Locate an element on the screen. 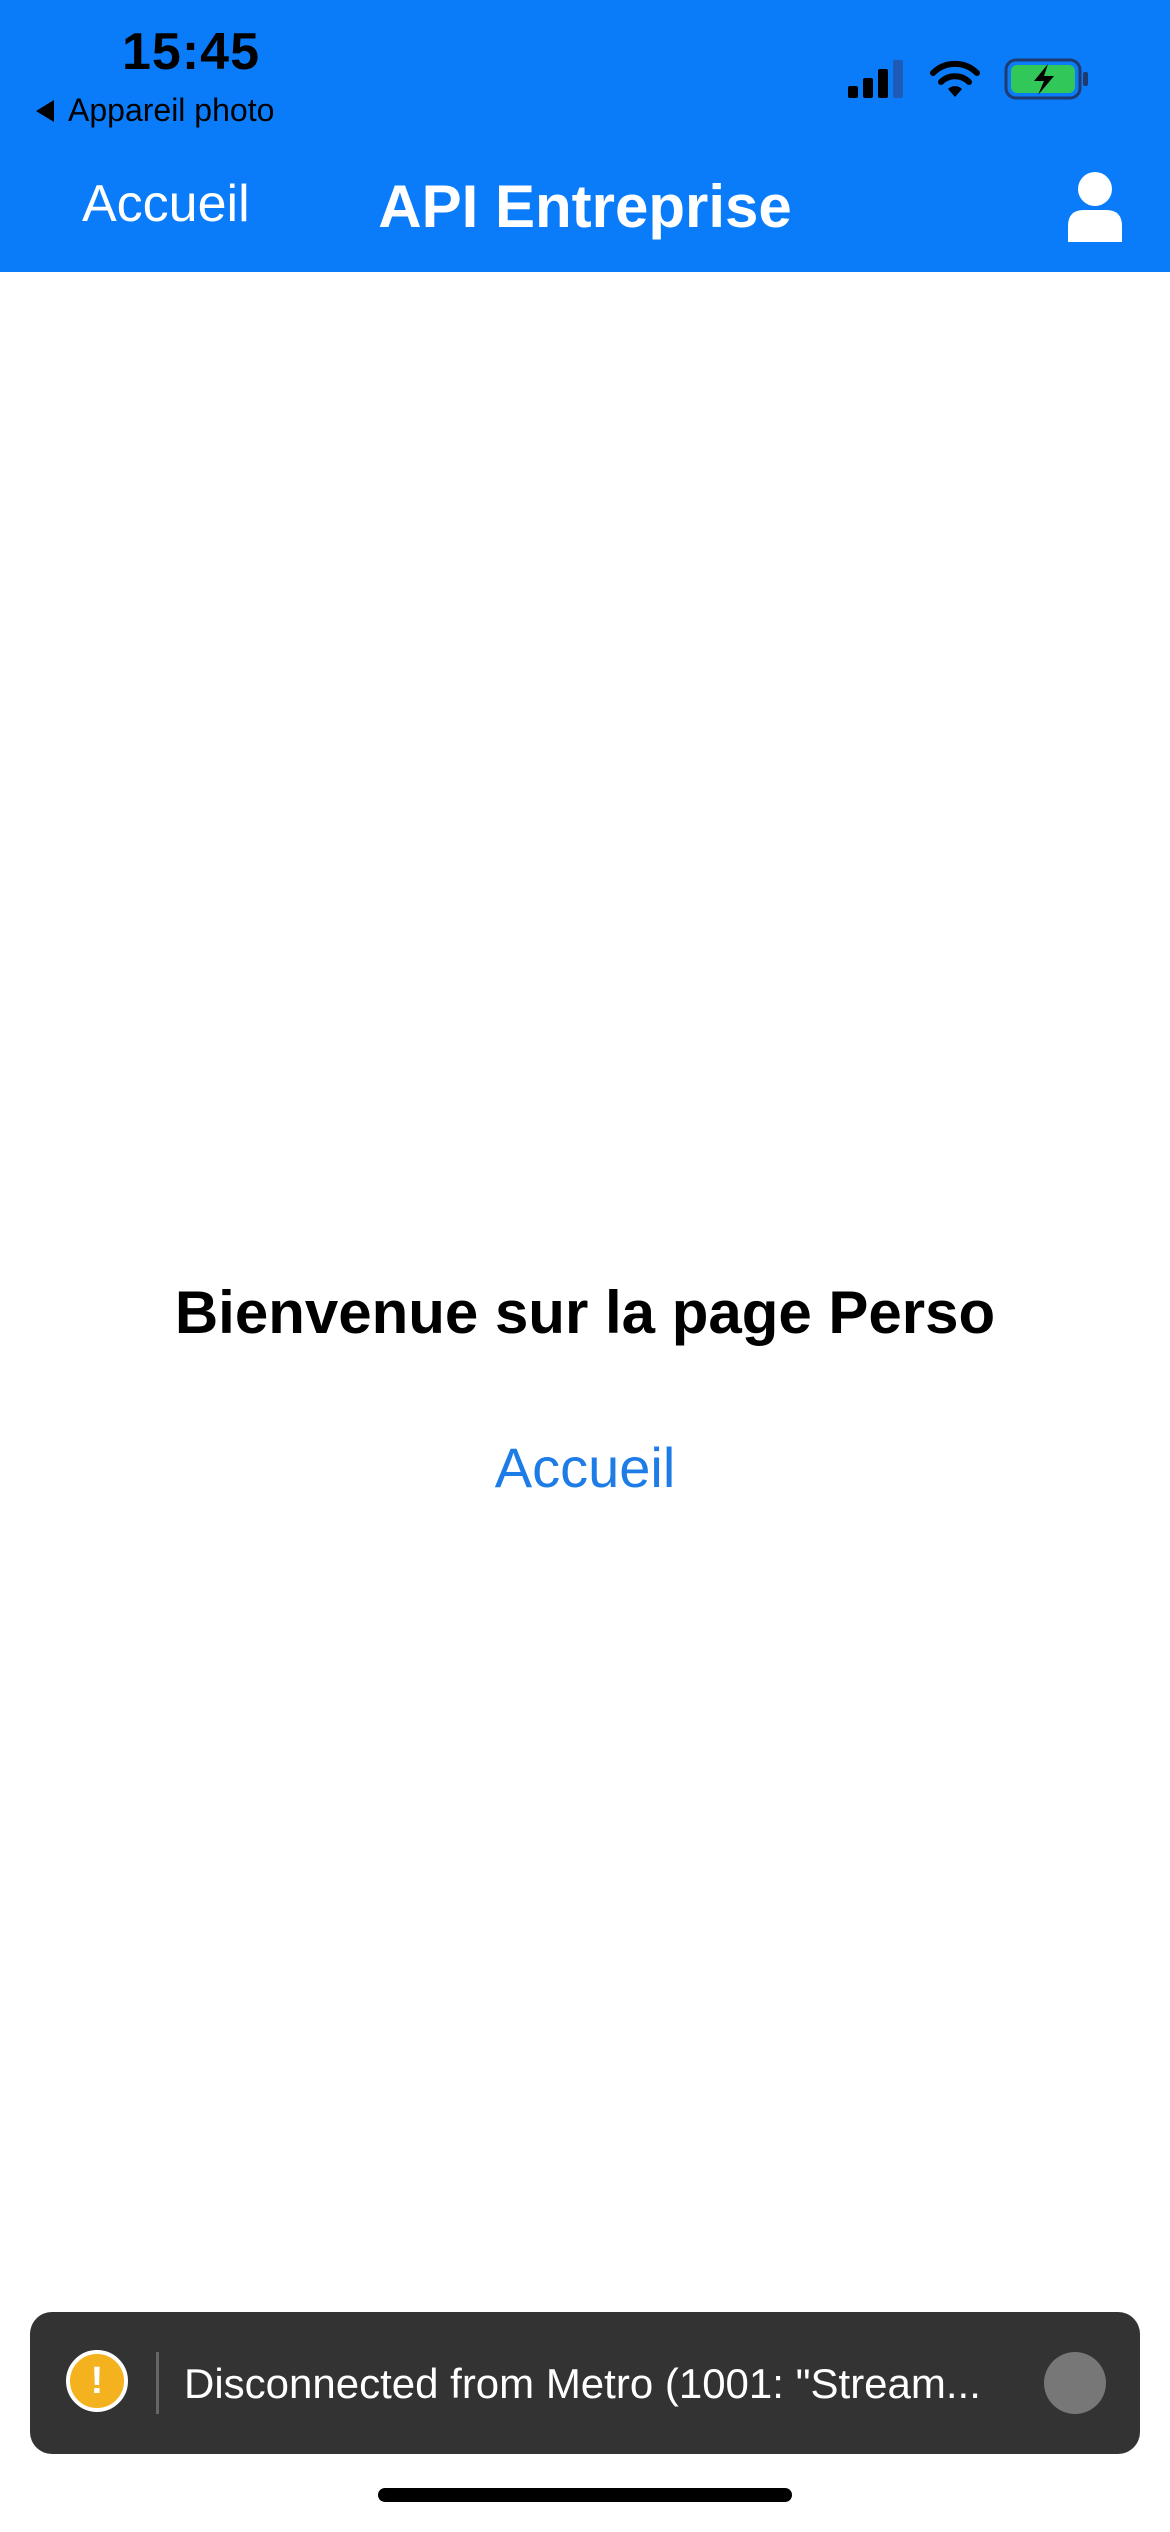  back-triangle-icon is located at coordinates (45, 110).